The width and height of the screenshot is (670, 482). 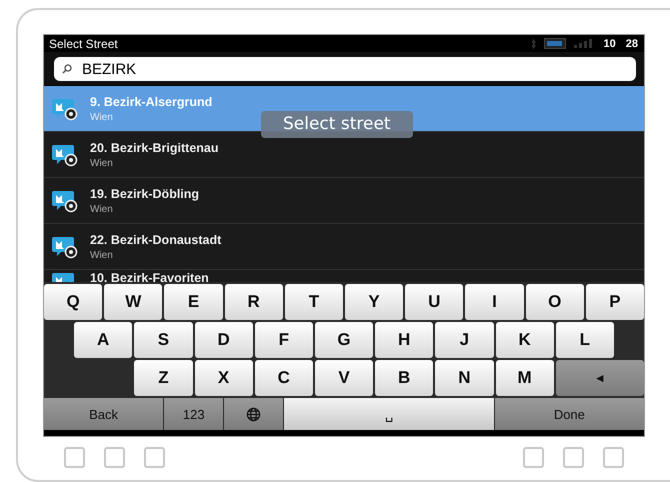 I want to click on letter-key: S, so click(x=163, y=340).